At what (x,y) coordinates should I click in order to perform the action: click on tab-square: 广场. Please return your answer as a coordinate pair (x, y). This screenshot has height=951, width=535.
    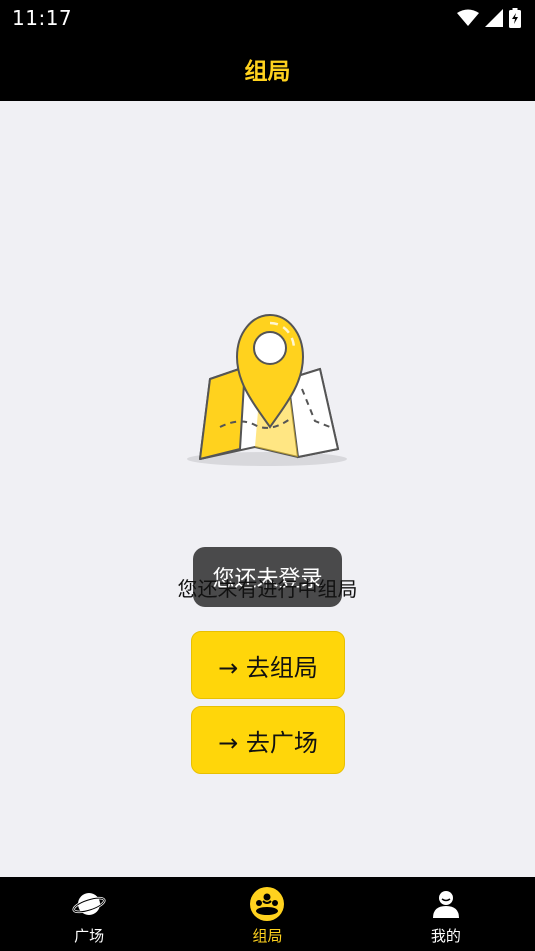
    Looking at the image, I should click on (89, 914).